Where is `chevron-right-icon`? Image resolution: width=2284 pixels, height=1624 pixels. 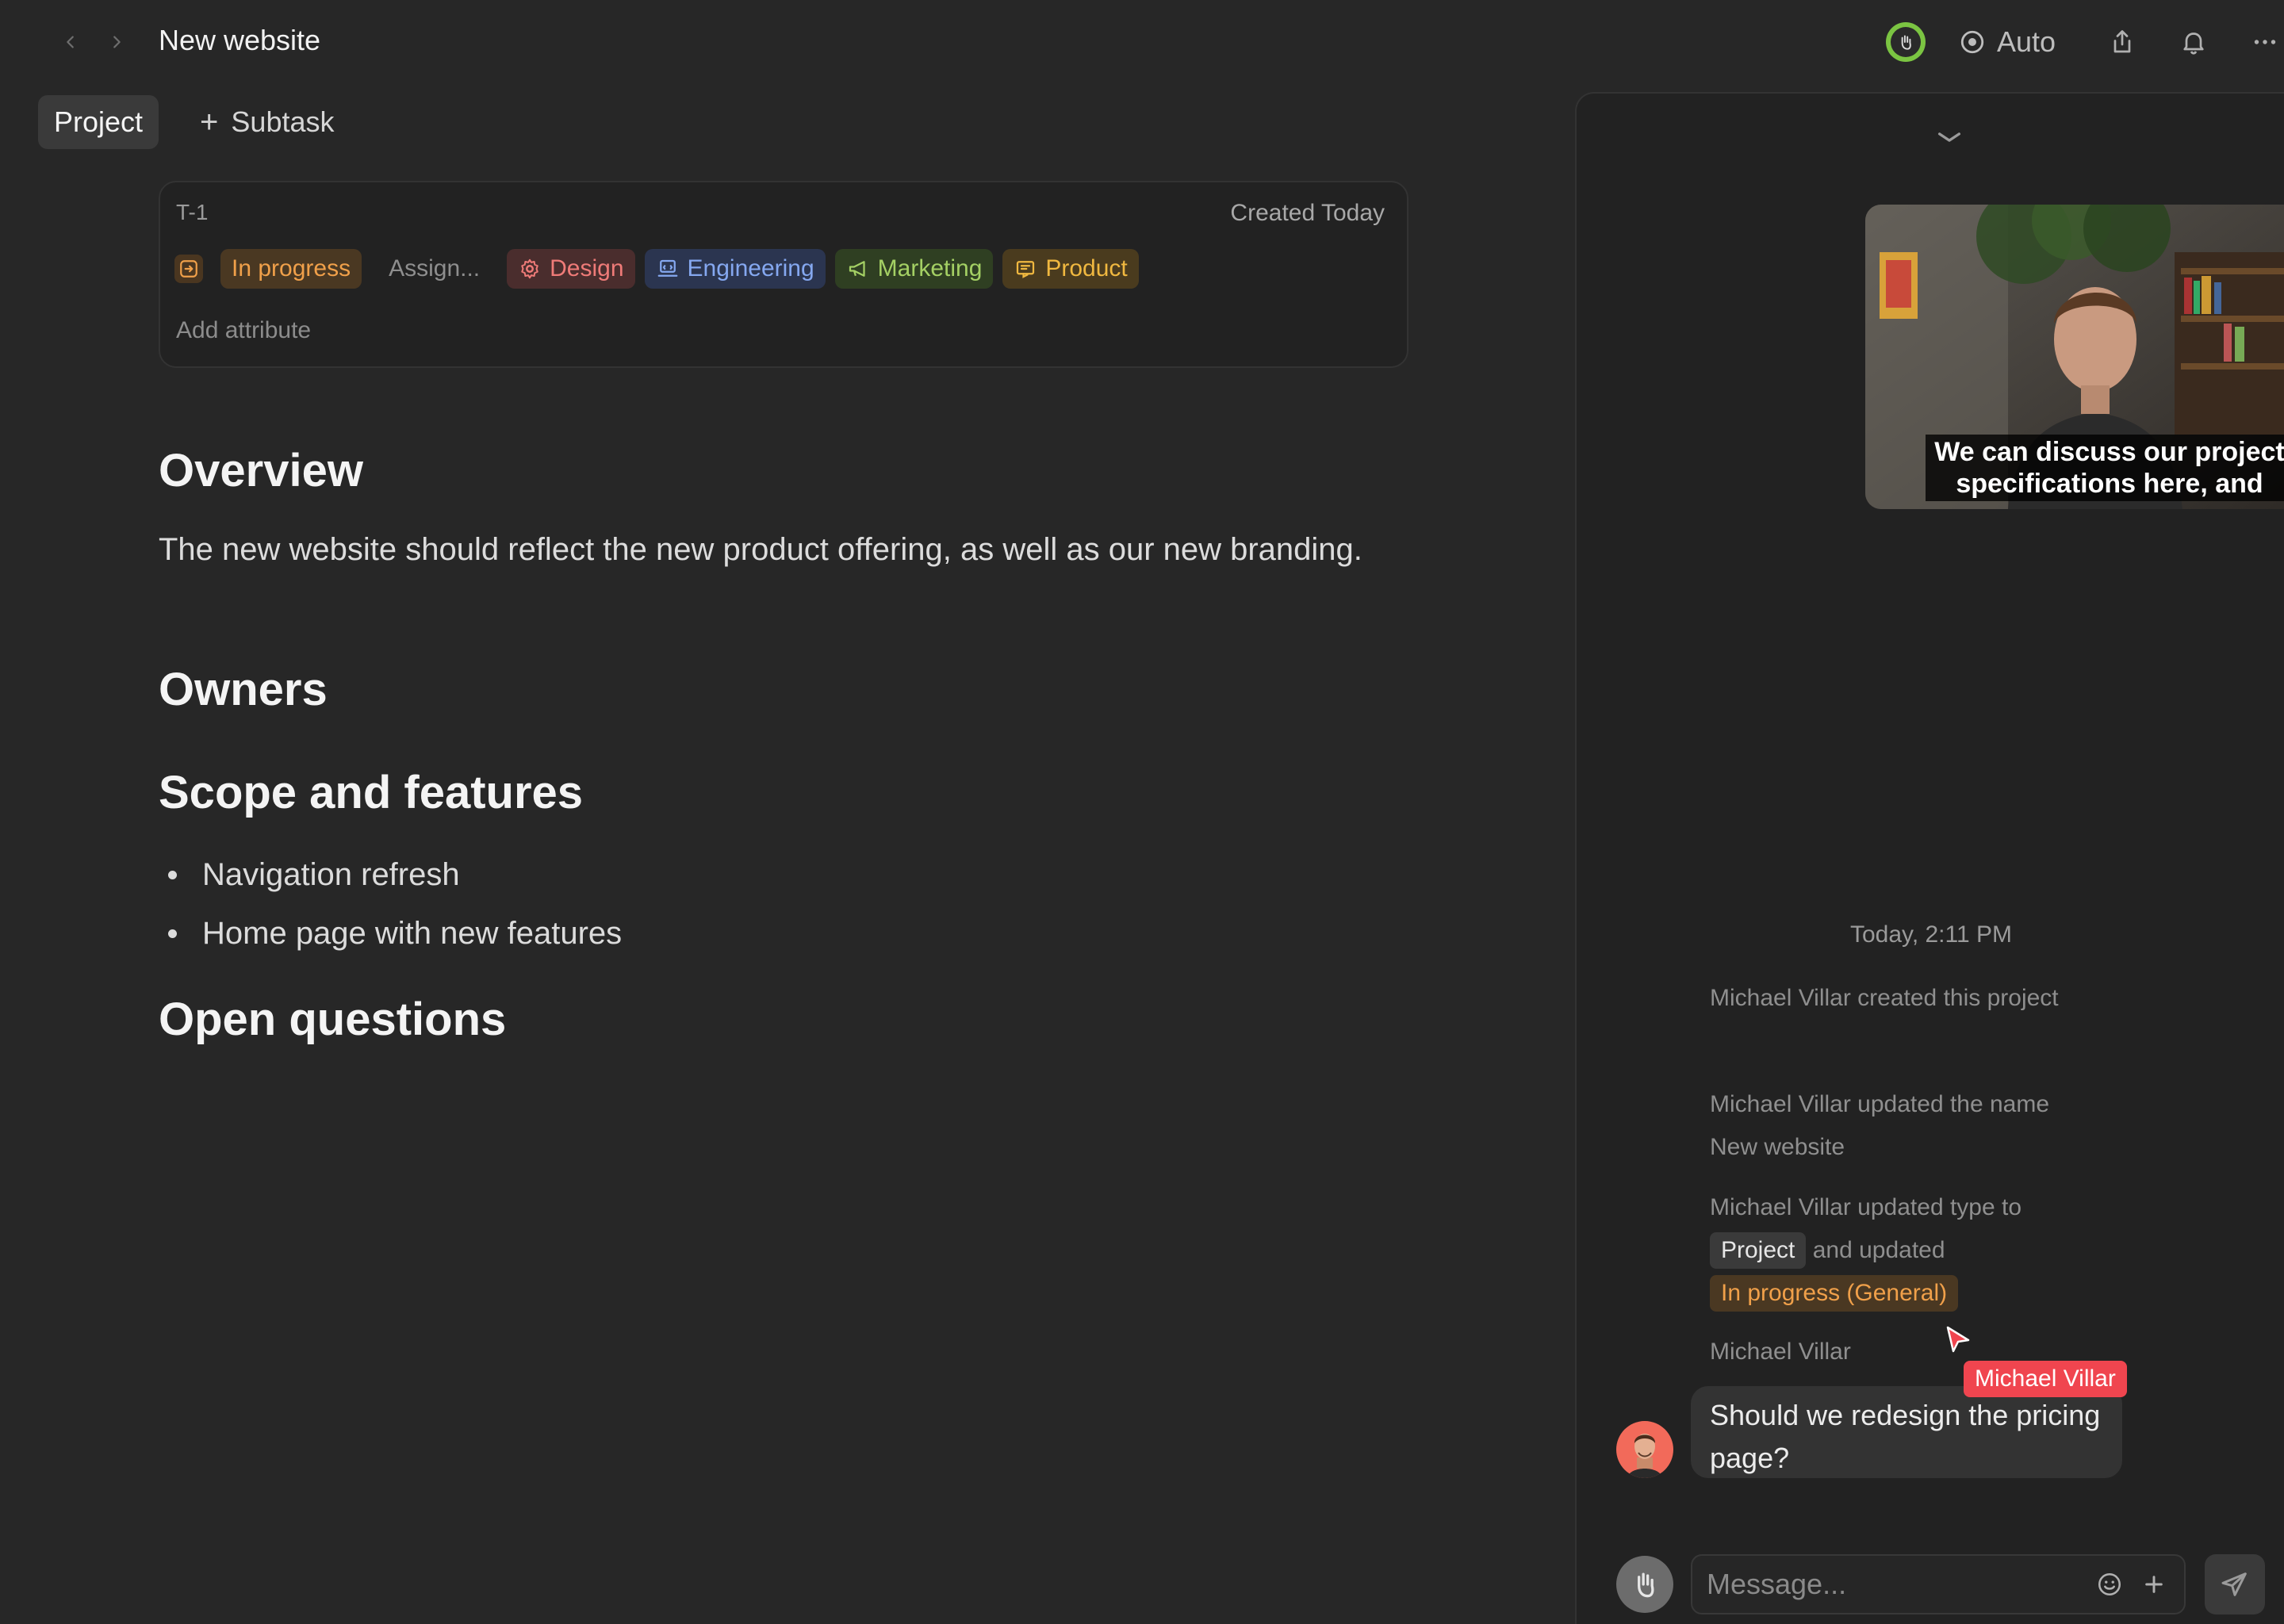
chevron-right-icon is located at coordinates (117, 42).